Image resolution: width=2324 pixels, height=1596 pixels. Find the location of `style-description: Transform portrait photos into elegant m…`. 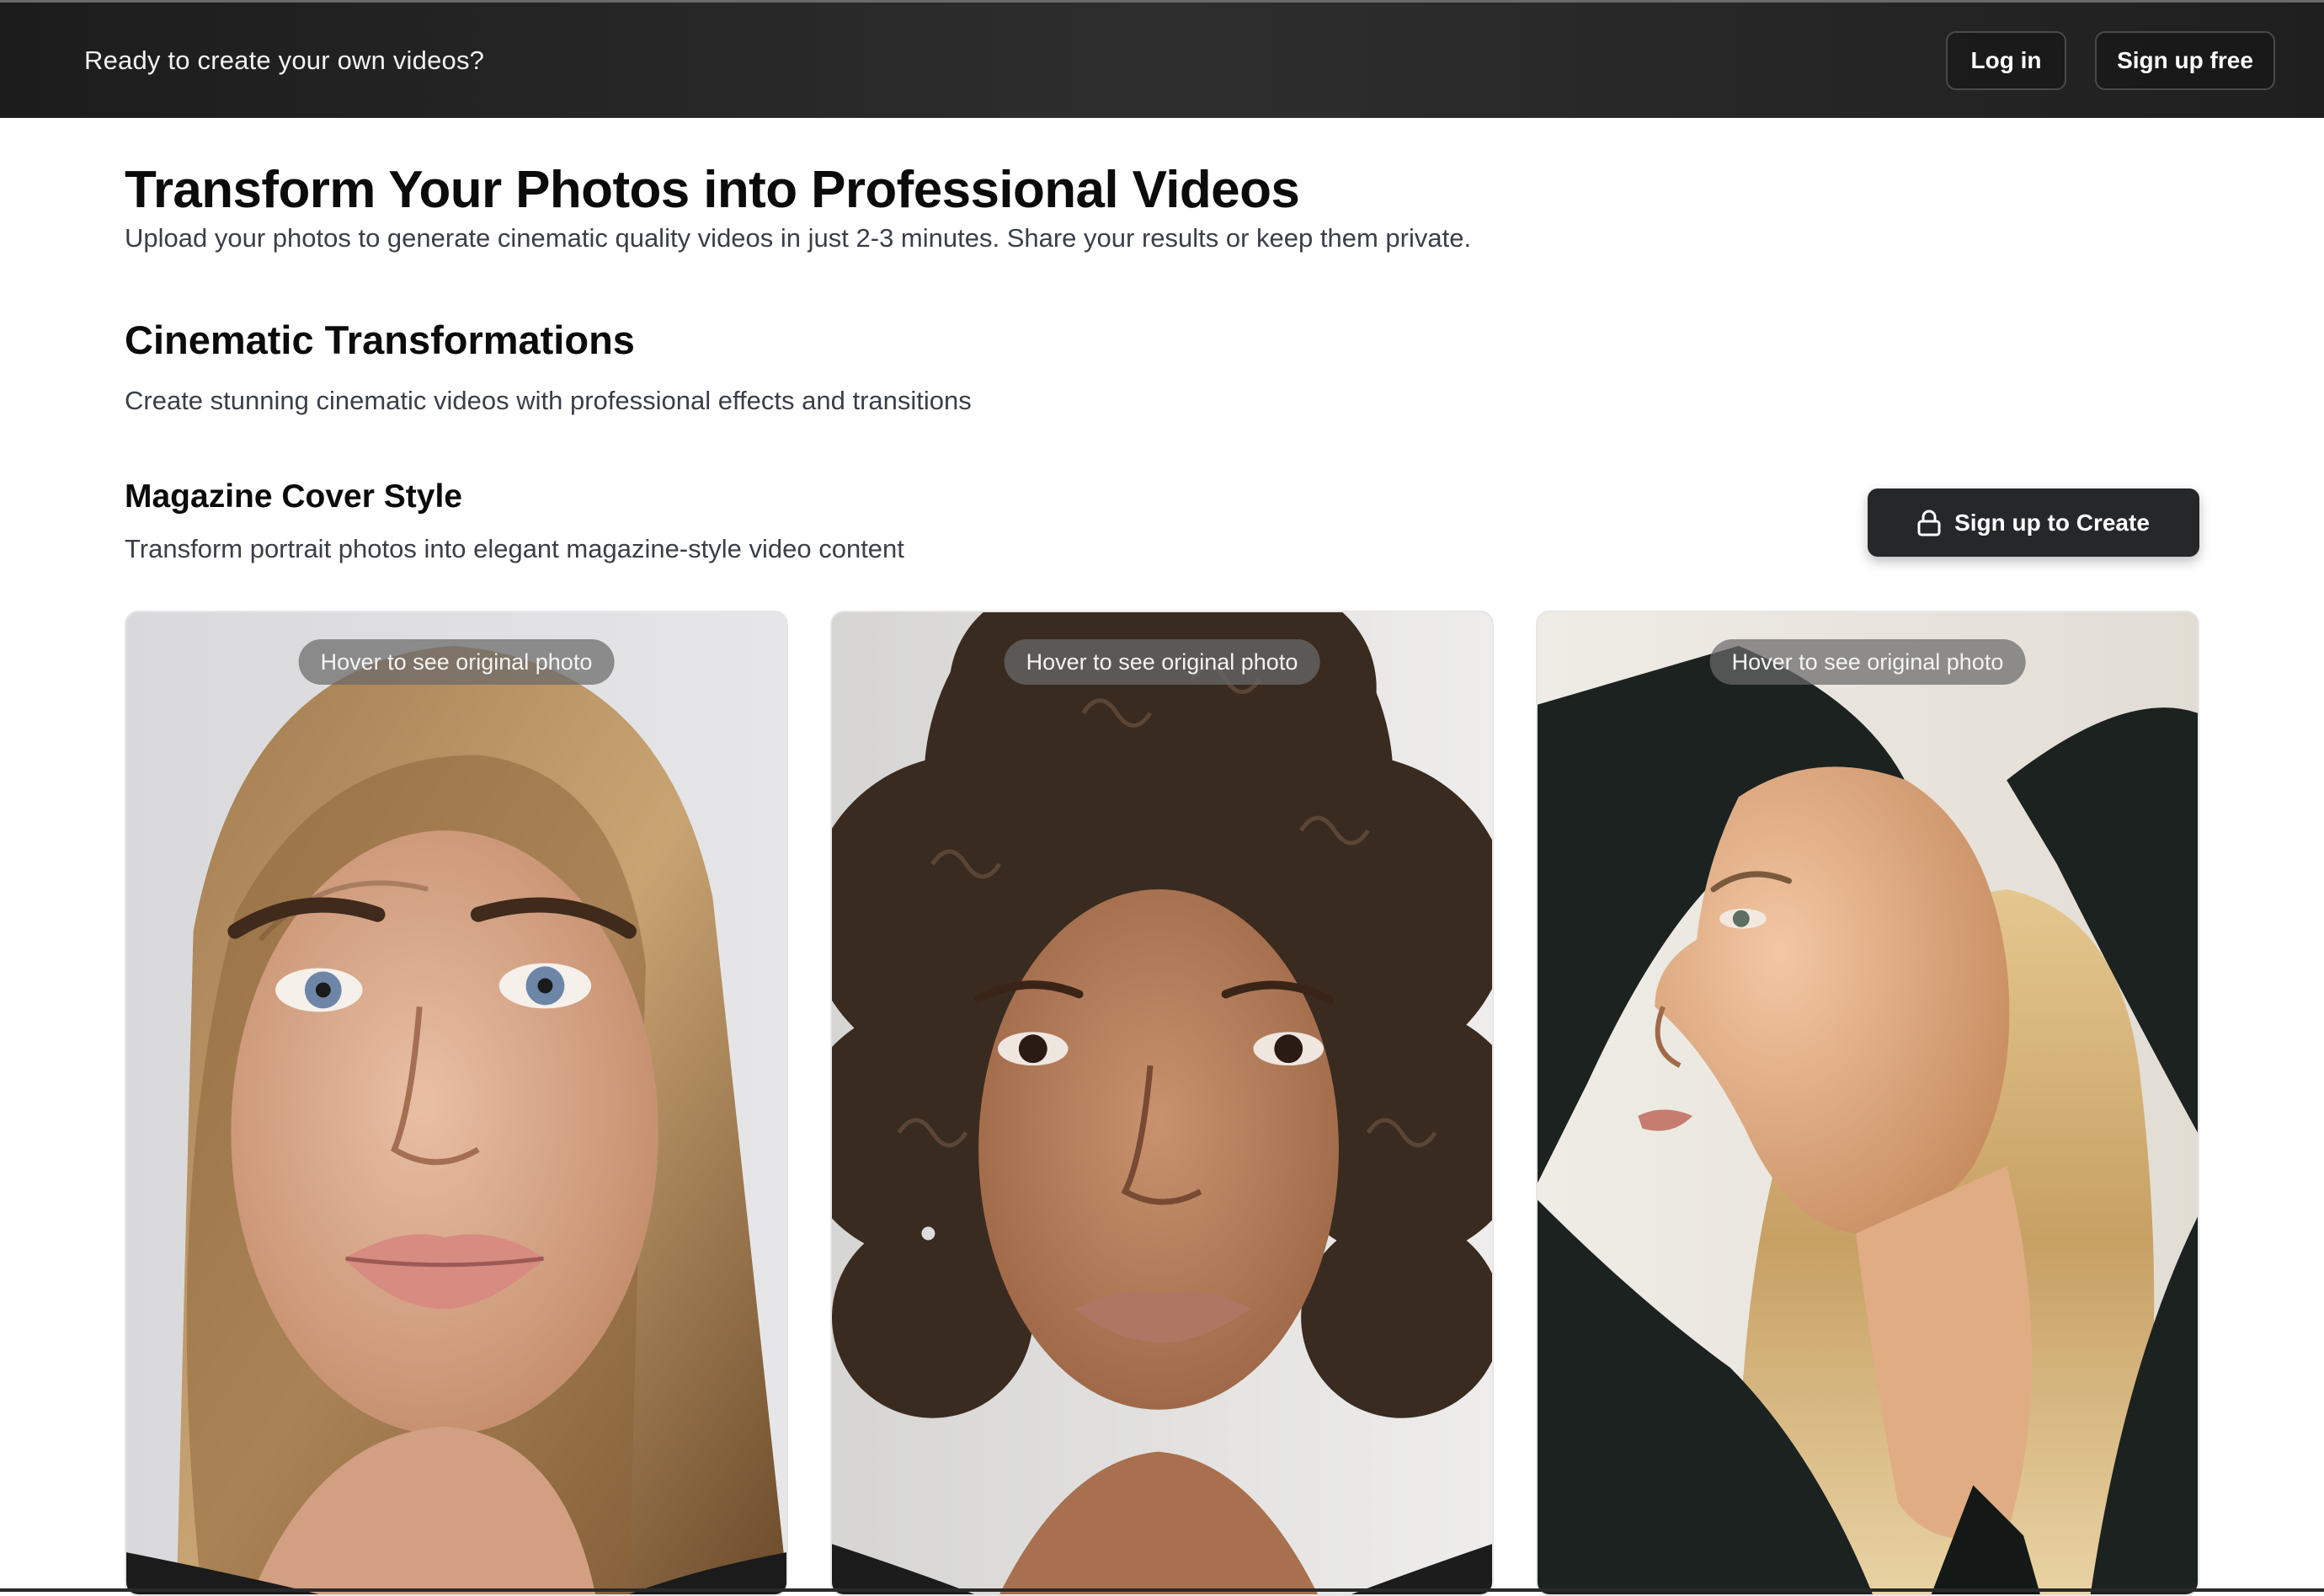

style-description: Transform portrait photos into elegant m… is located at coordinates (514, 548).